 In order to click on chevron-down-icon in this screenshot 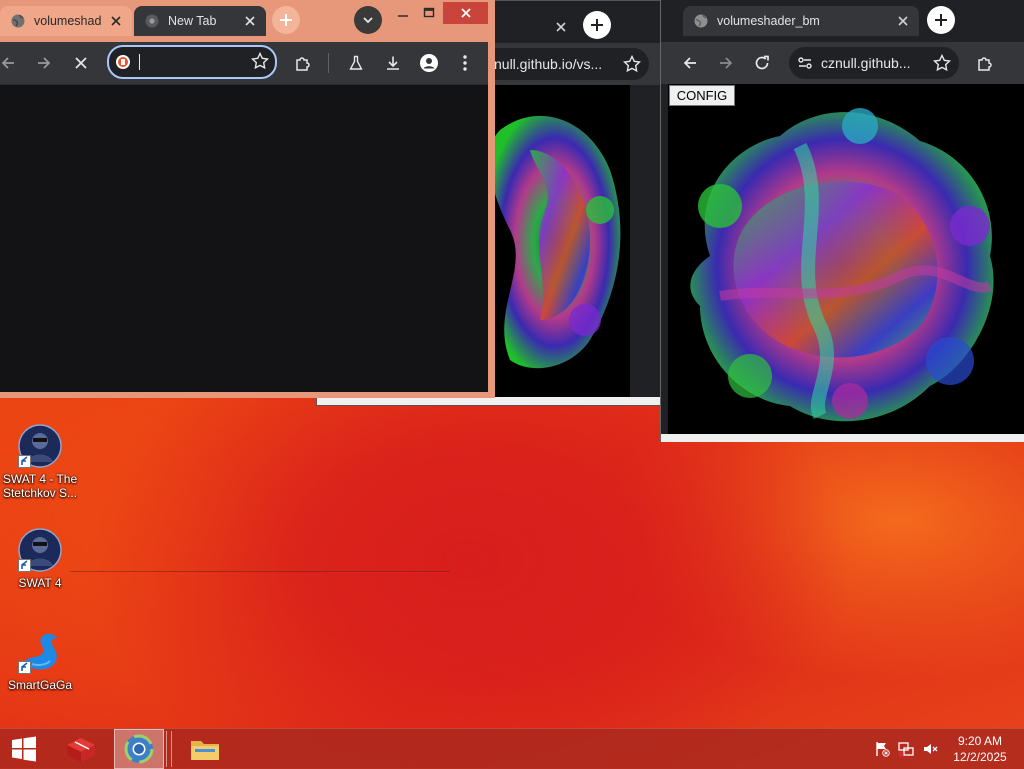, I will do `click(368, 20)`.